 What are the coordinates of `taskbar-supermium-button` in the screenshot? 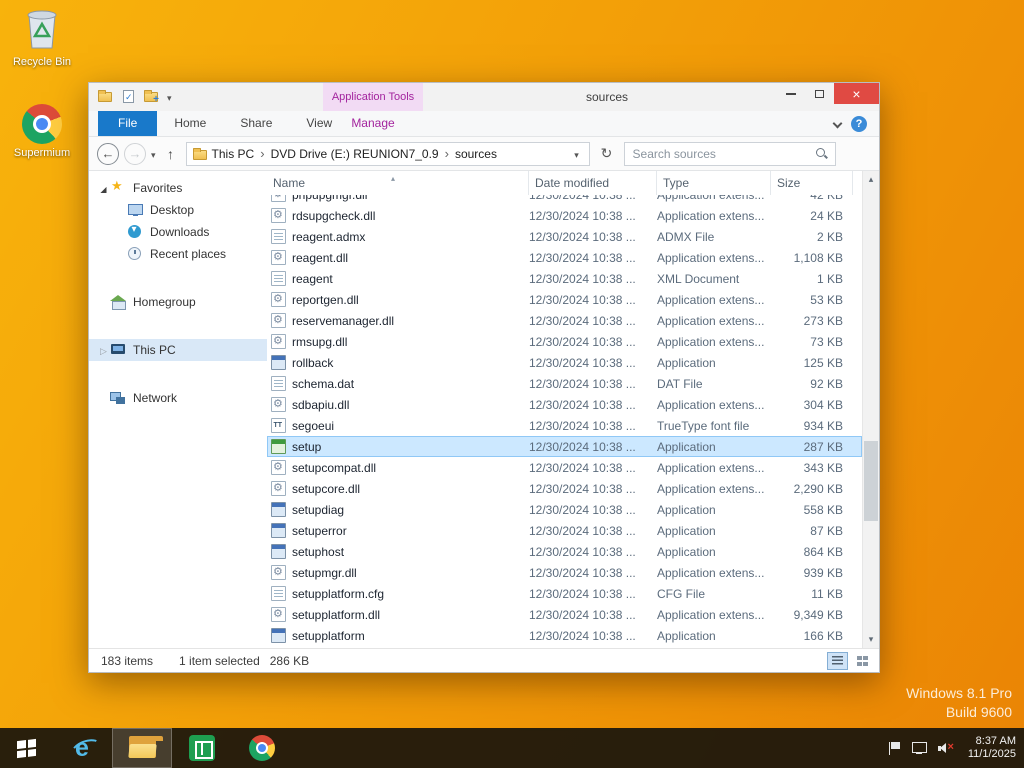 It's located at (262, 748).